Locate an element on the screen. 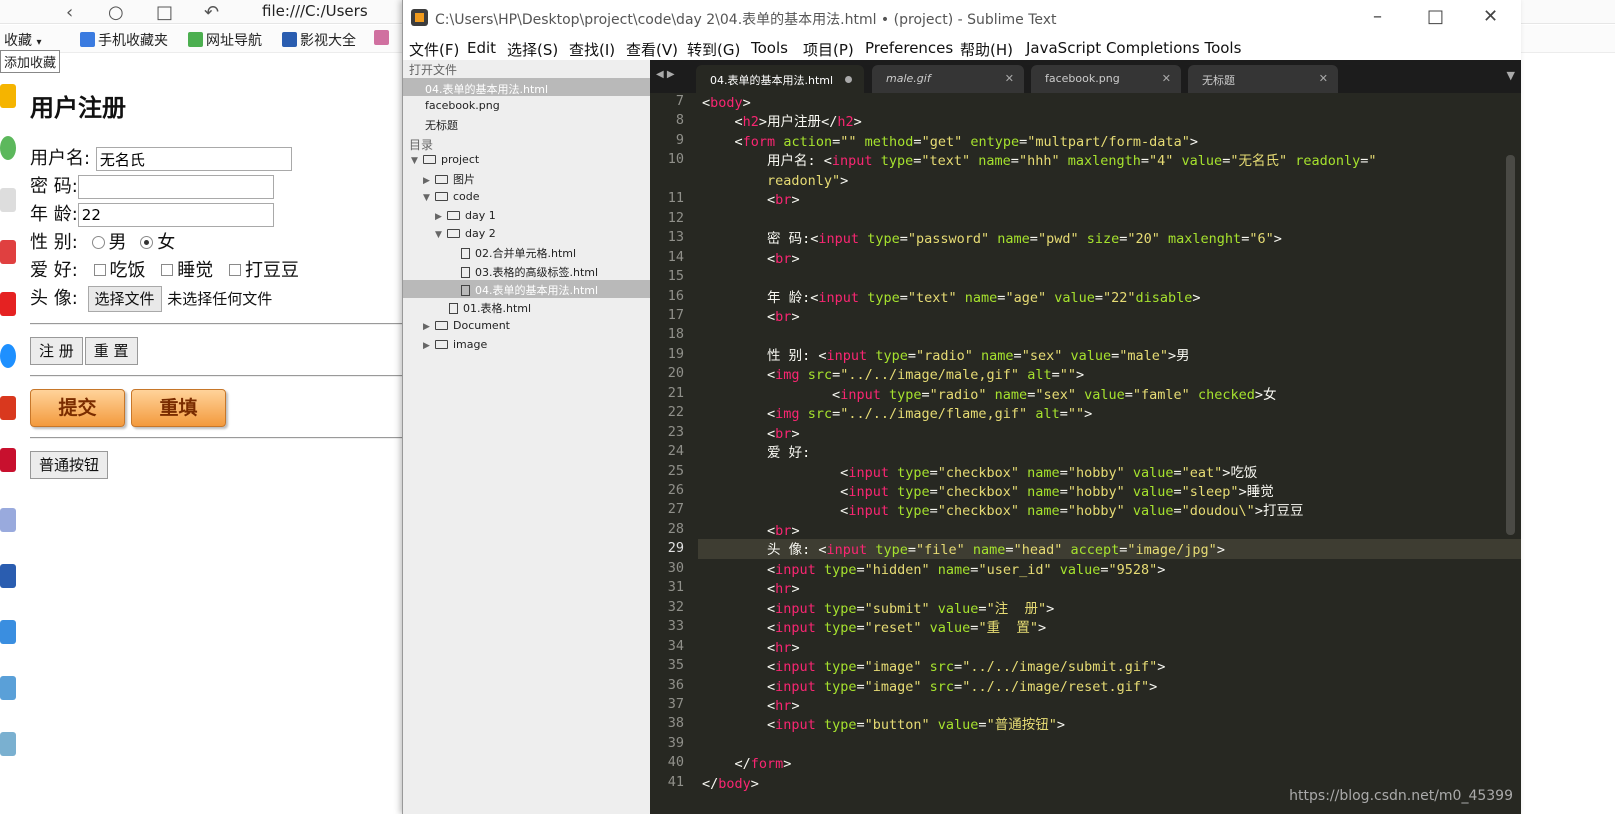  tree-file: 02.合并单元格.html is located at coordinates (518, 253).